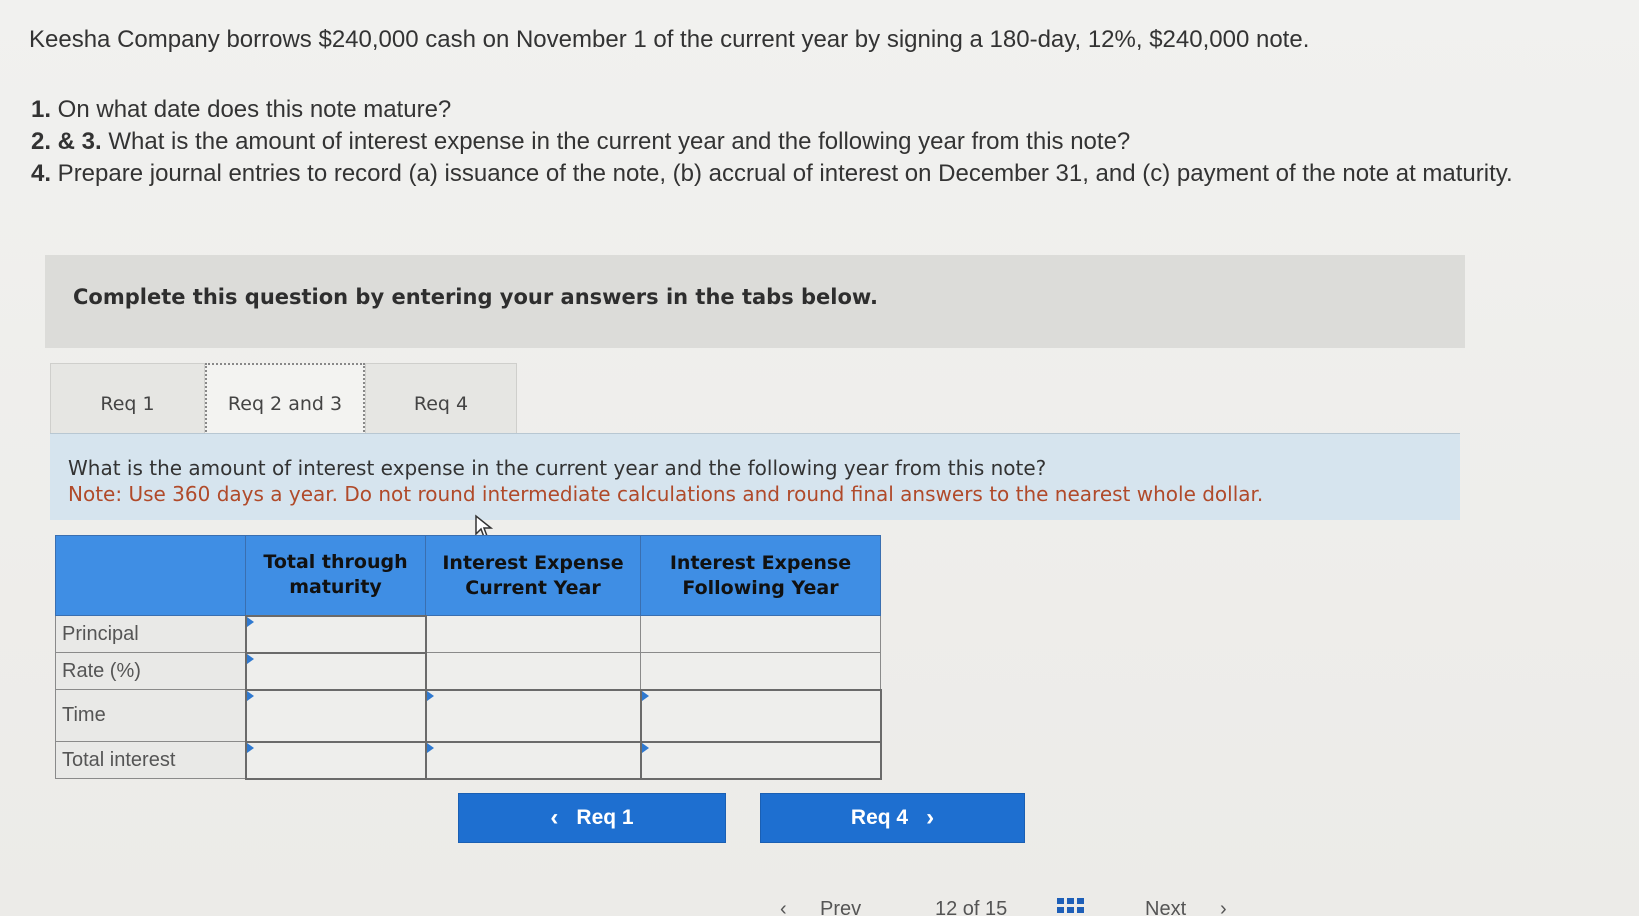 This screenshot has height=916, width=1639. I want to click on time-total-input, so click(335, 715).